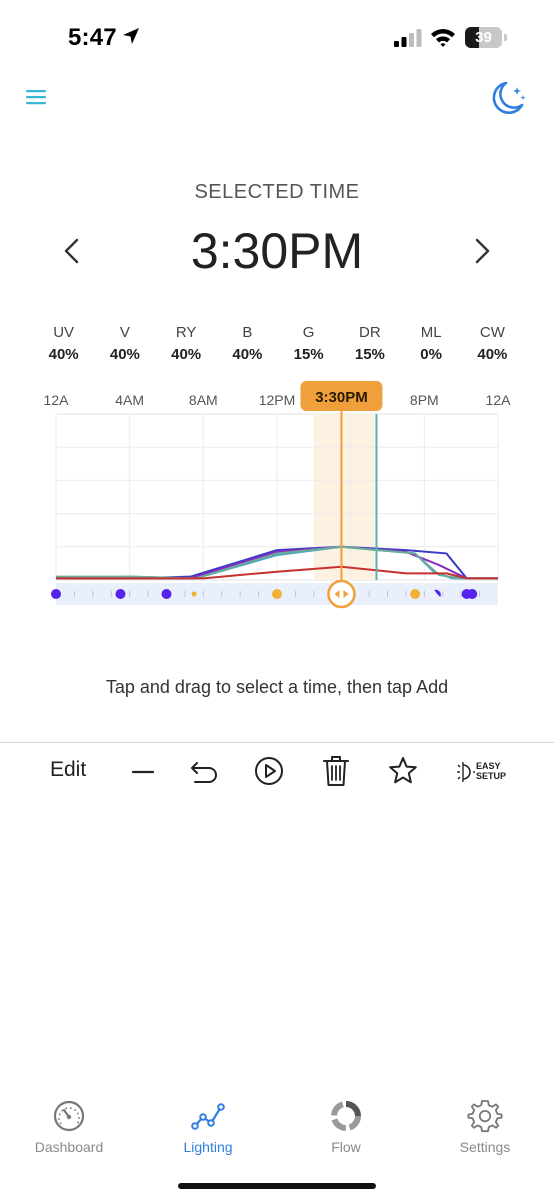 This screenshot has width=554, height=1200. I want to click on divider, so click(277, 742).